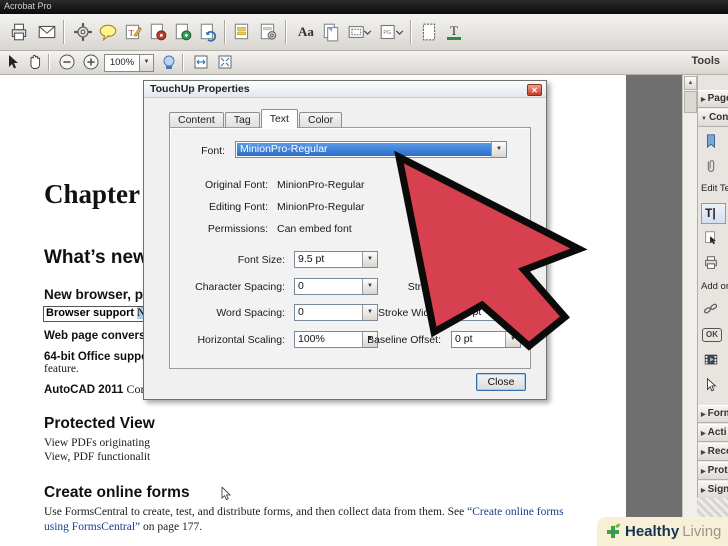  Describe the element at coordinates (94, 294) in the screenshot. I see `doc-new-browser-subheading: New browser, p` at that location.